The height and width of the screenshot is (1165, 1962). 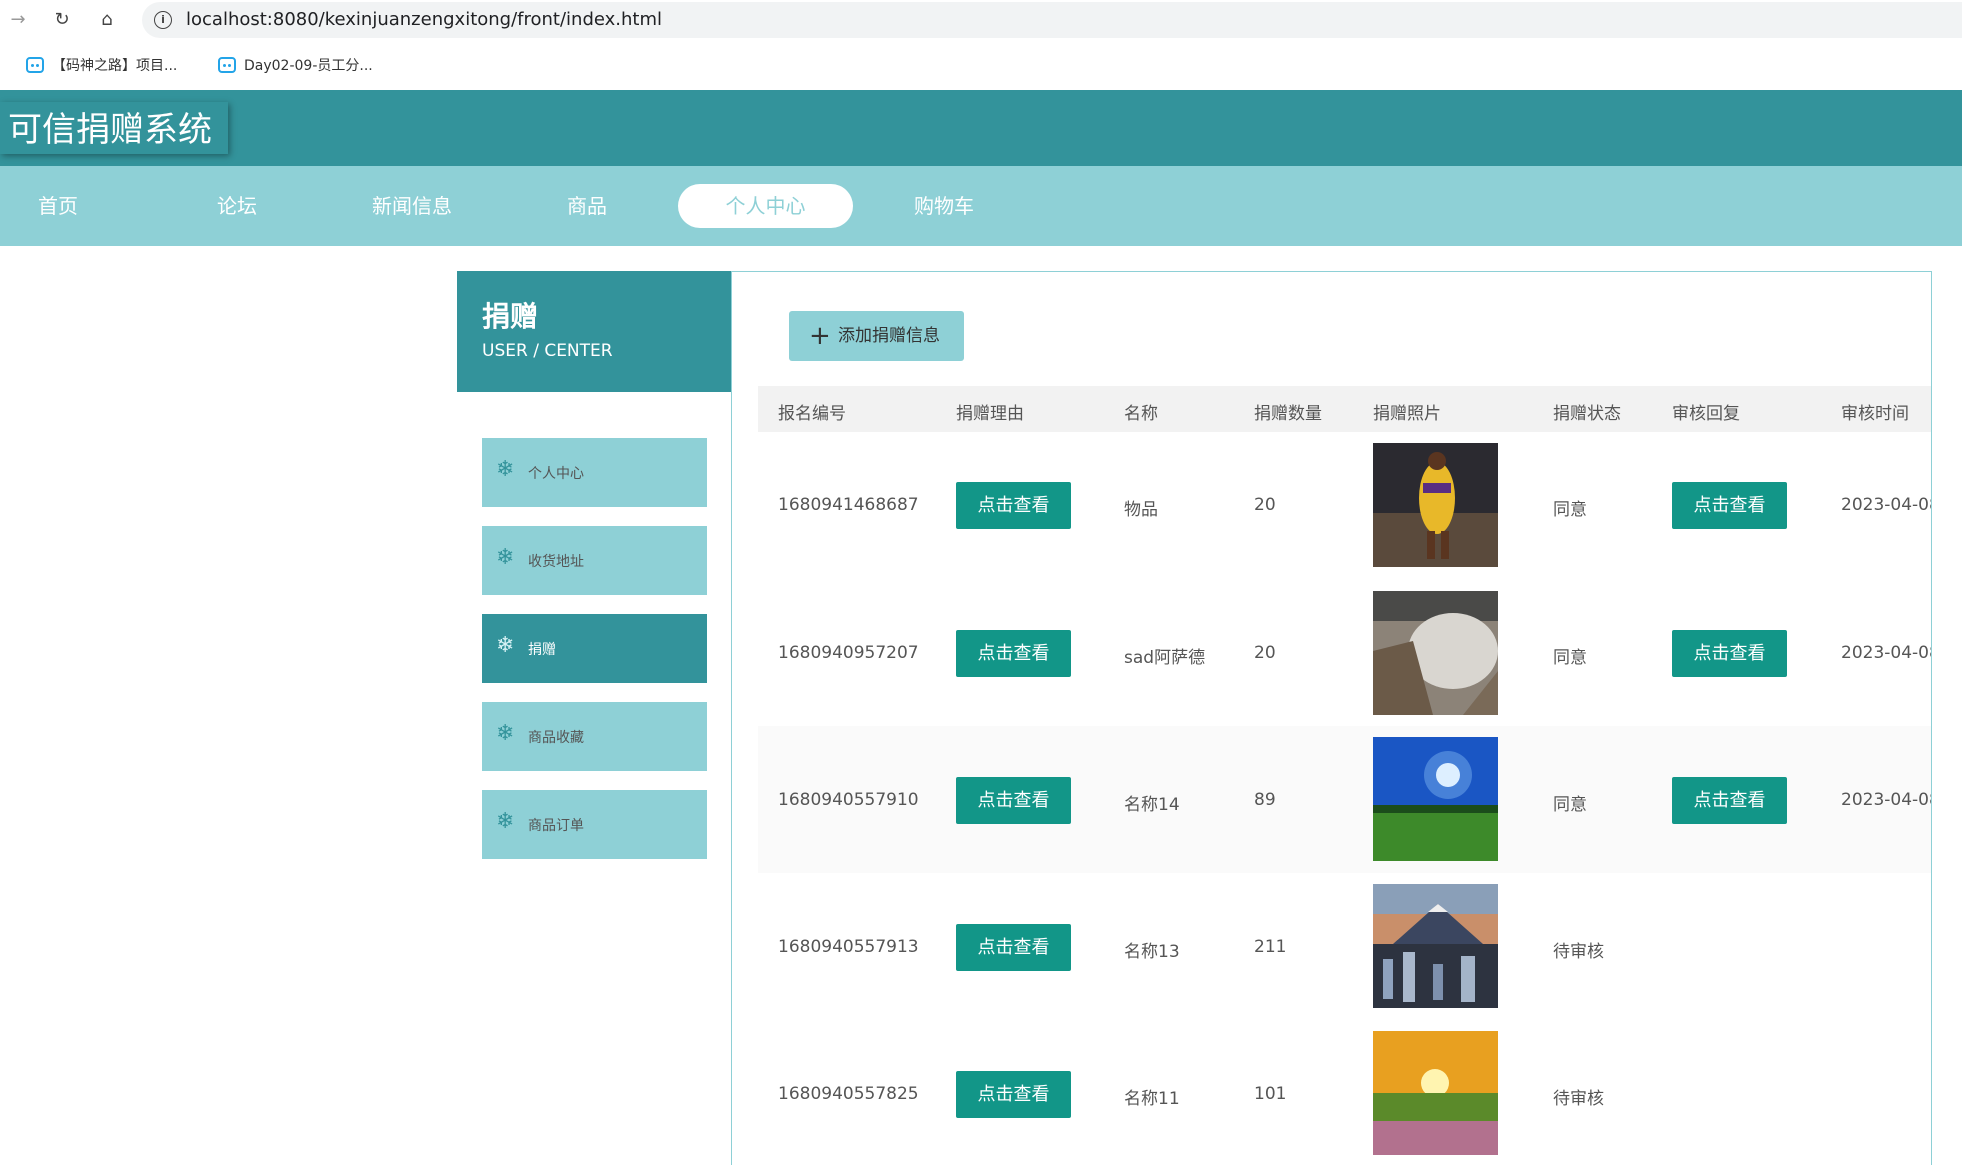 What do you see at coordinates (587, 206) in the screenshot?
I see `nav-products: 商品` at bounding box center [587, 206].